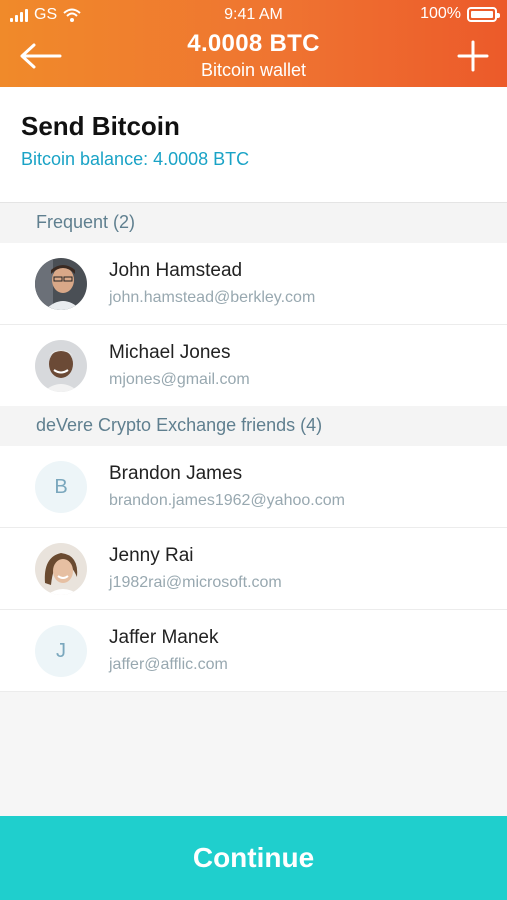  I want to click on plus-icon, so click(473, 56).